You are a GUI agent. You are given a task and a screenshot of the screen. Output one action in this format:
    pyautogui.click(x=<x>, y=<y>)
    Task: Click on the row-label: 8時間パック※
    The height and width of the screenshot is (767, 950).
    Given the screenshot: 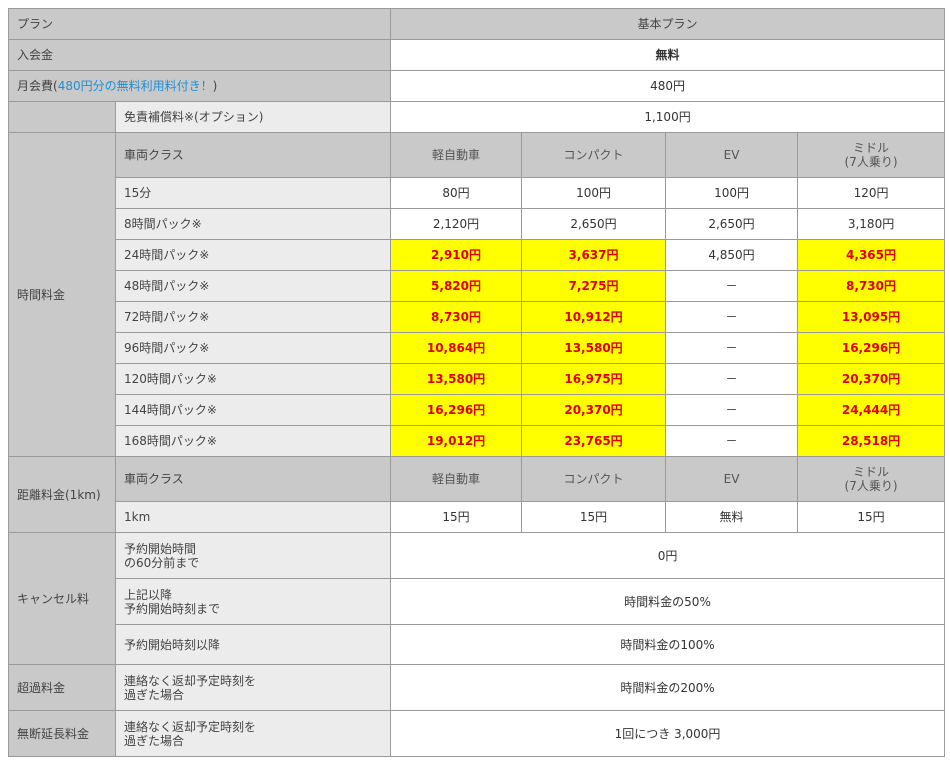 What is the action you would take?
    pyautogui.click(x=253, y=224)
    